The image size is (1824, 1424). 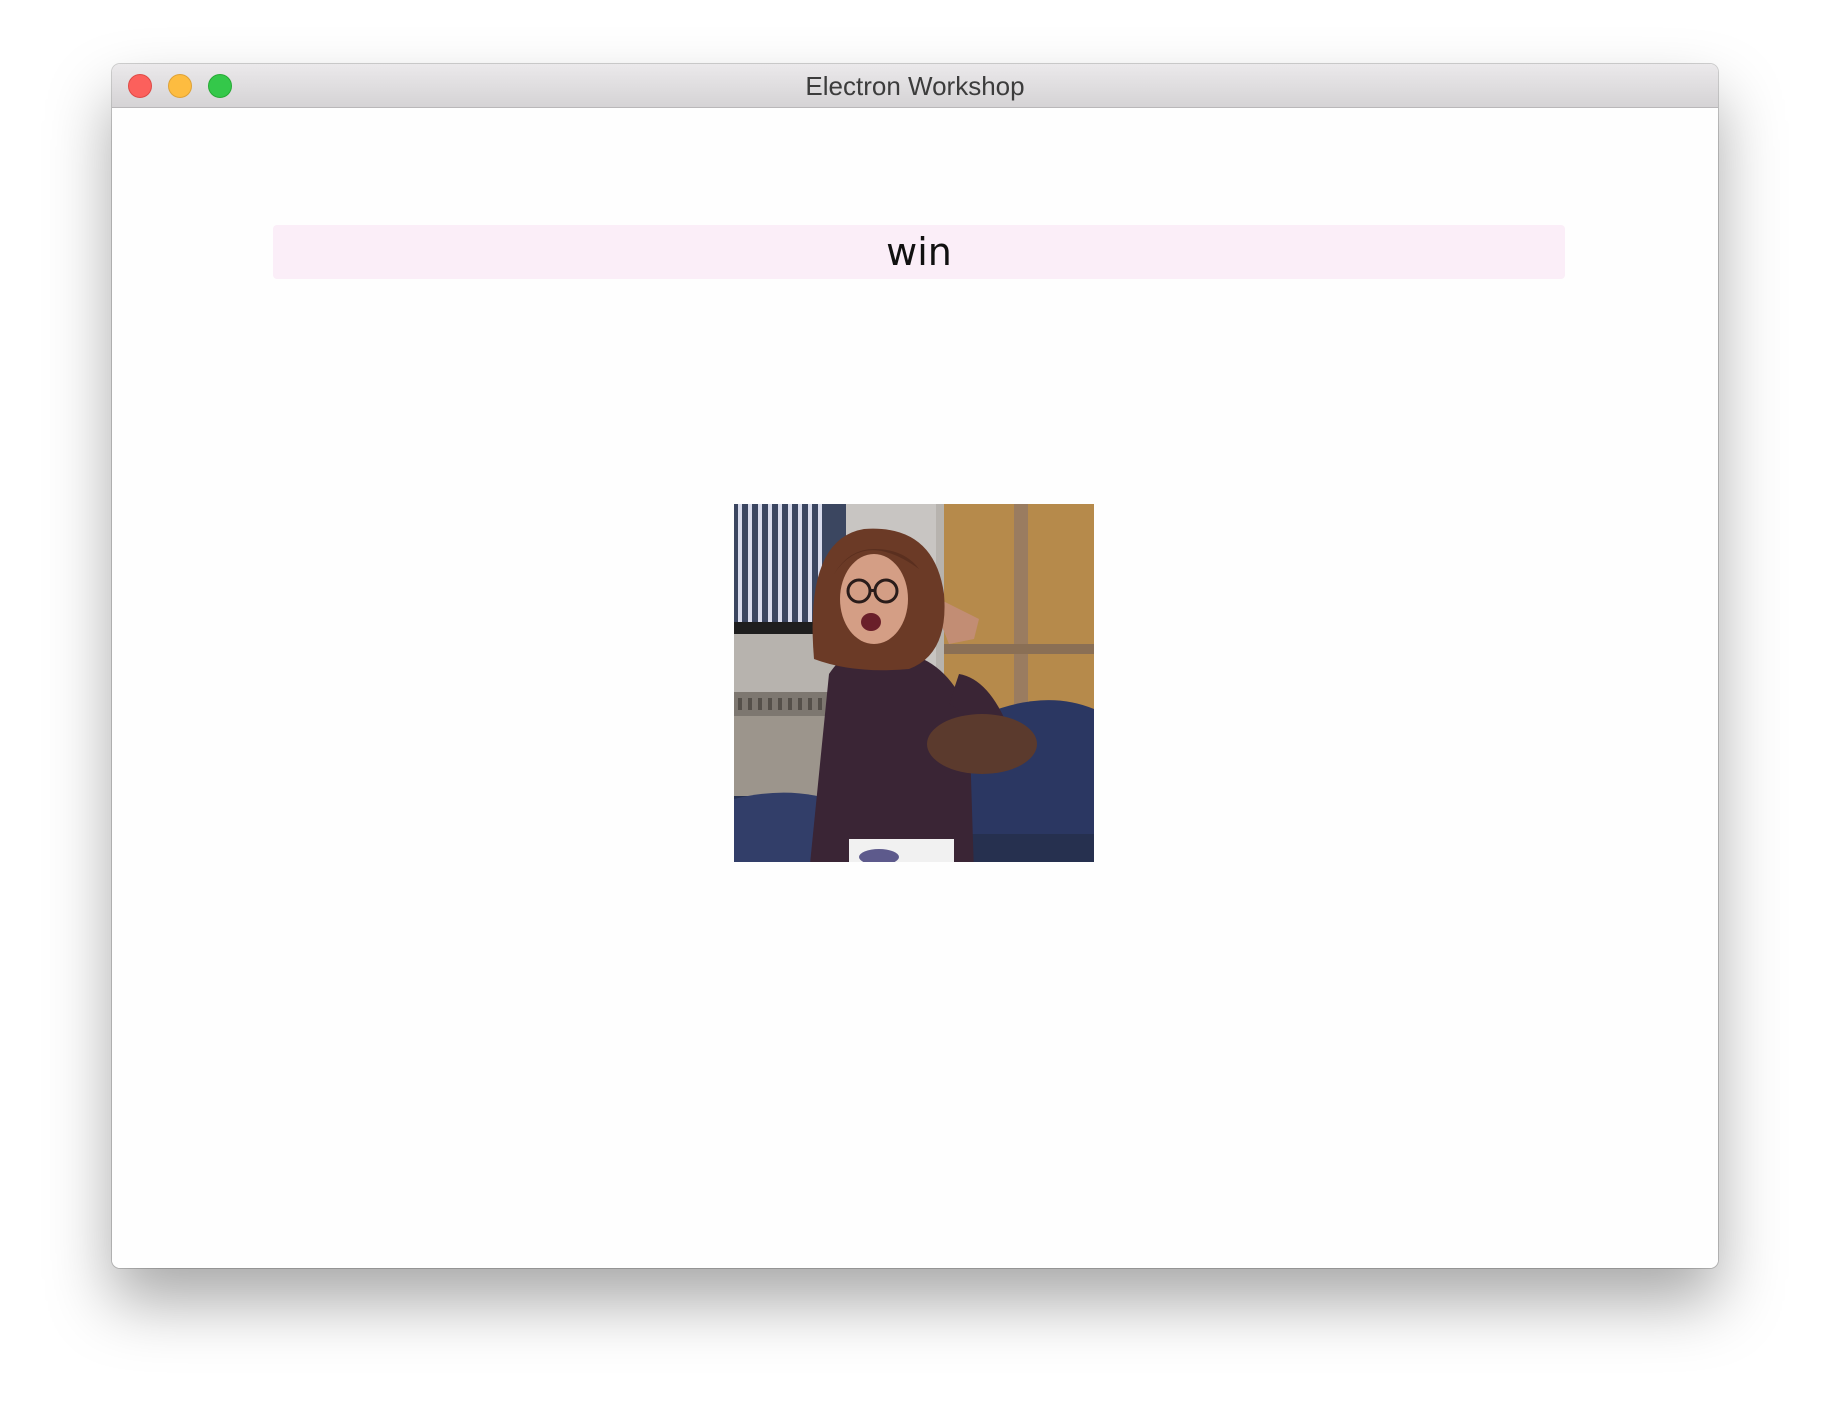 I want to click on window-title: Electron Workshop, so click(x=915, y=86).